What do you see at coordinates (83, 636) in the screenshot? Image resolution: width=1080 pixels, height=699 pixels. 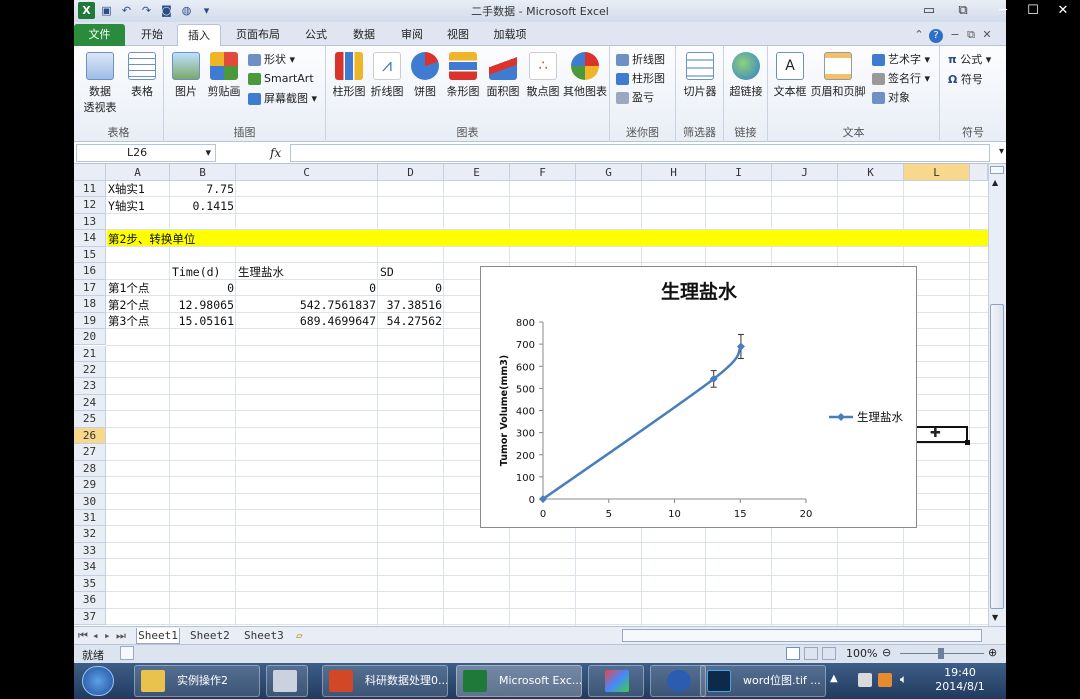 I see `sheet-nav-first-icon: ⏮` at bounding box center [83, 636].